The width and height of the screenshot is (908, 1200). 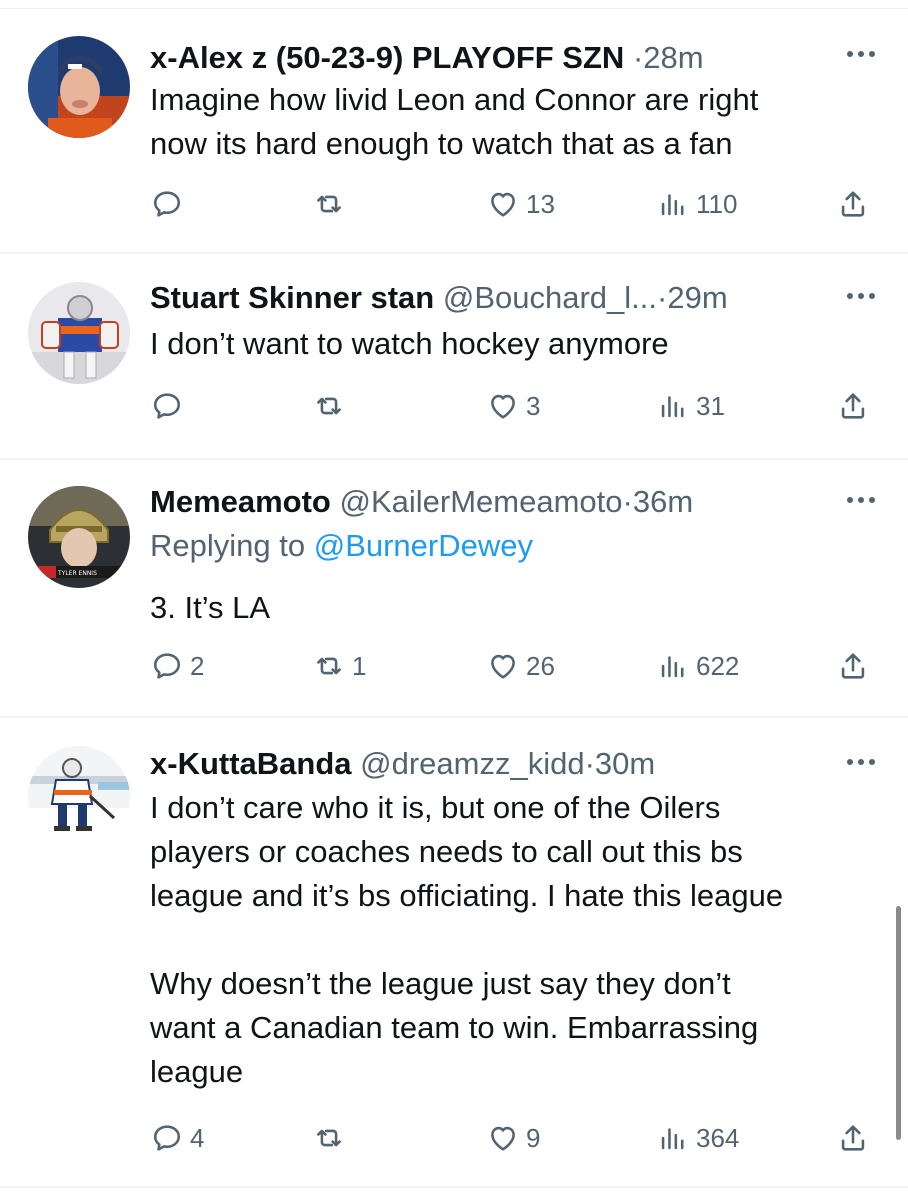 I want to click on scrollbar, so click(x=898, y=1023).